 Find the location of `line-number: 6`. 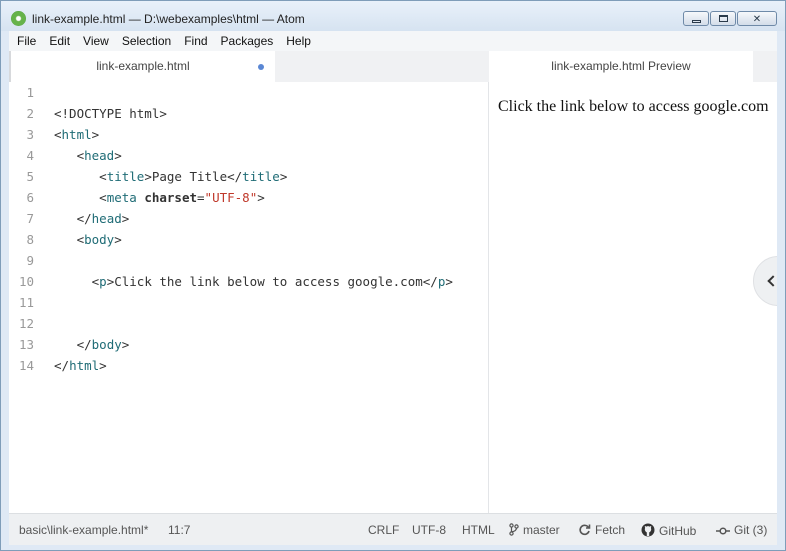

line-number: 6 is located at coordinates (30, 197).